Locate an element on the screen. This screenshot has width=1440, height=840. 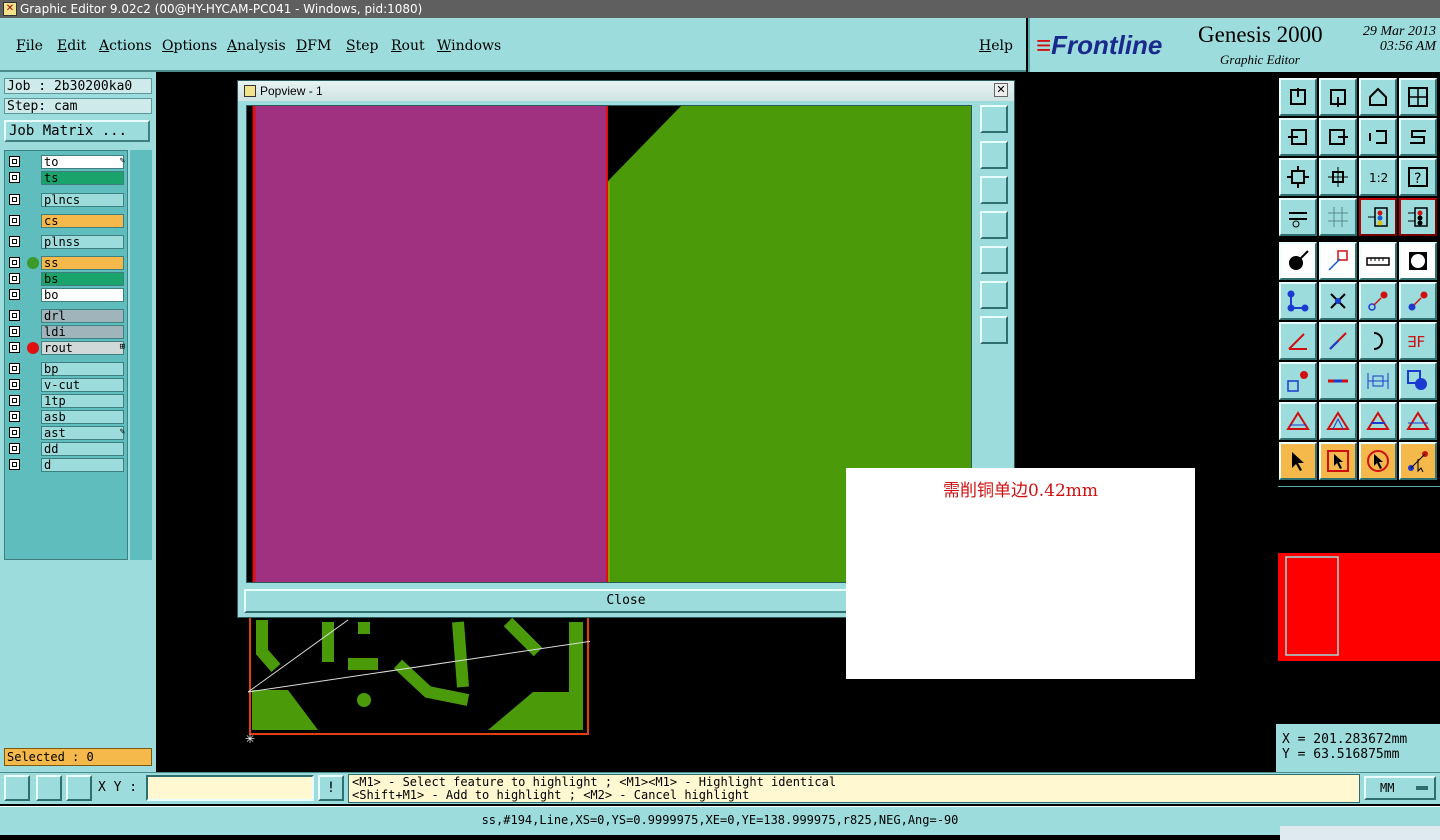
arc-tool-icon is located at coordinates (1378, 341).